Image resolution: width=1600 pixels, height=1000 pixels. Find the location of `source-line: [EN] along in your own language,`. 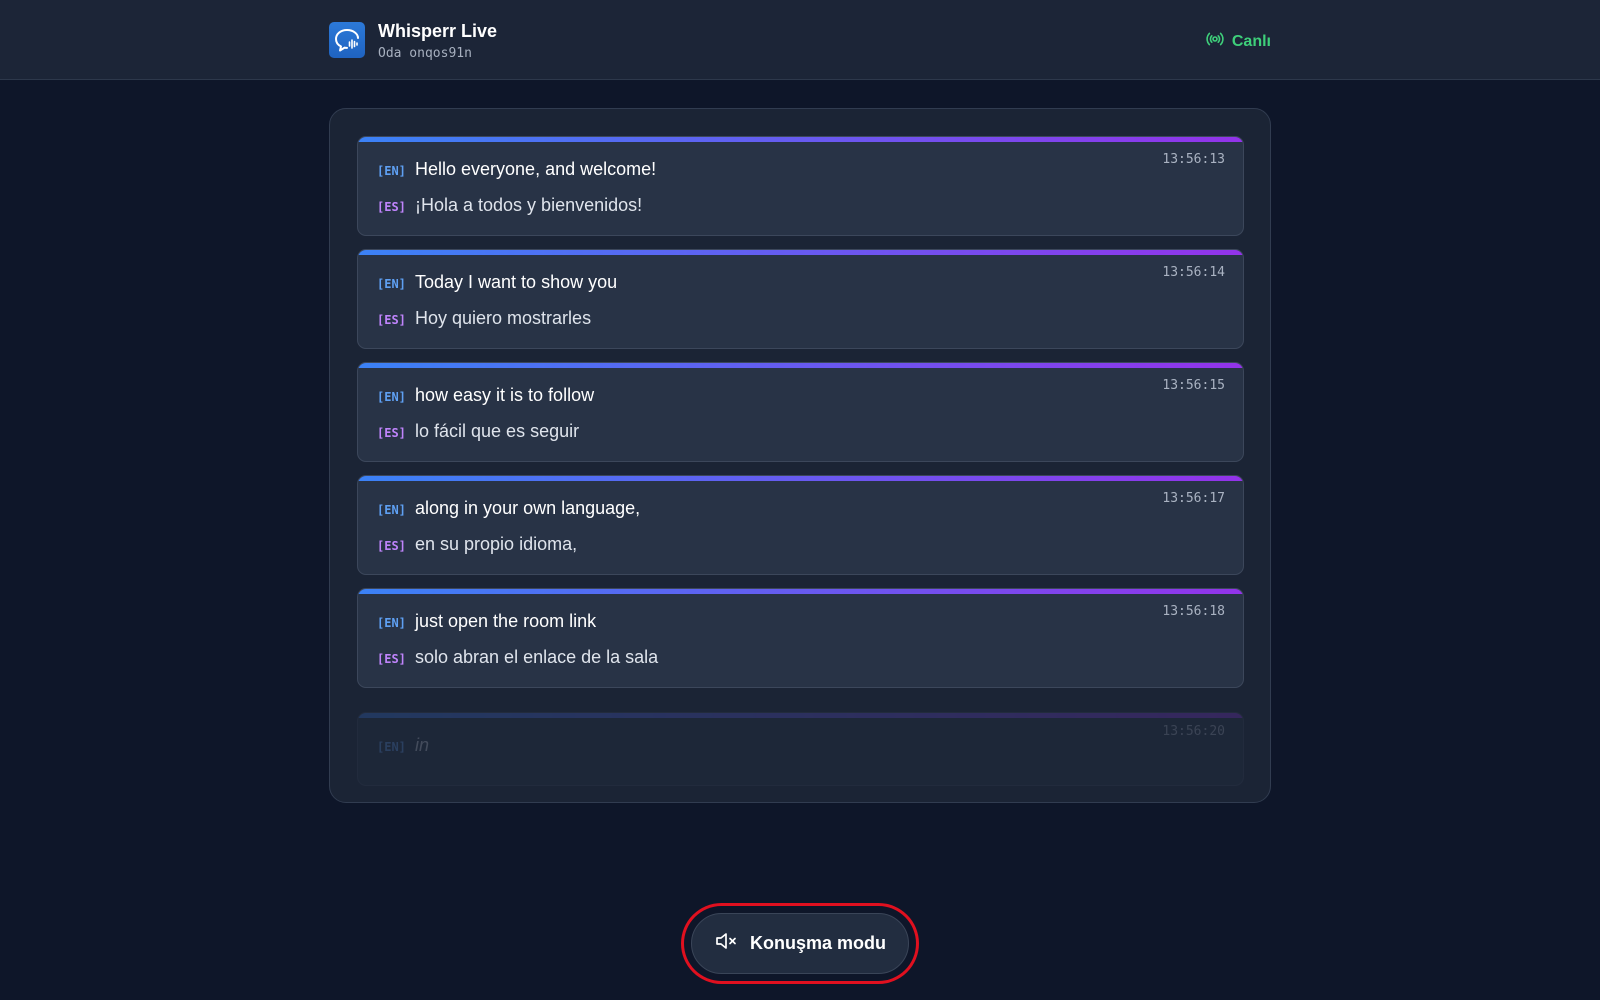

source-line: [EN] along in your own language, is located at coordinates (508, 508).